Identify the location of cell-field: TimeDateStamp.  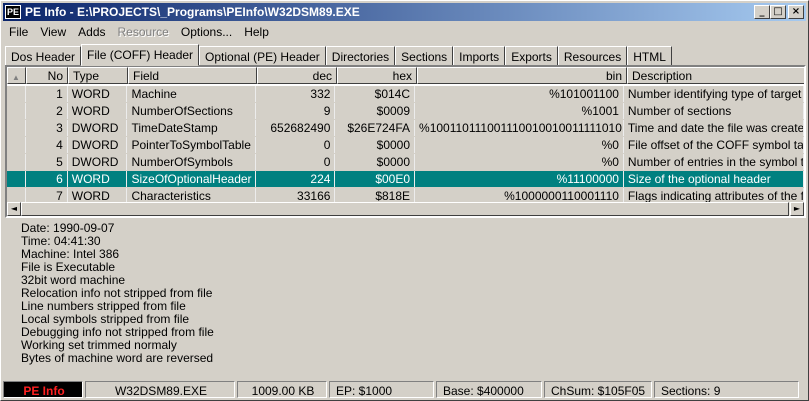
(191, 128).